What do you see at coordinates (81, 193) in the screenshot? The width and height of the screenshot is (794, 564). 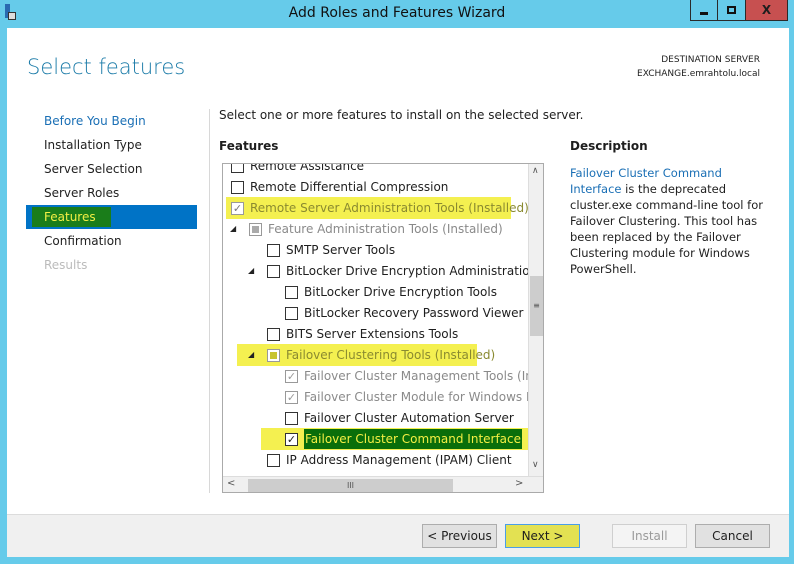 I see `nav-server-roles: Server Roles` at bounding box center [81, 193].